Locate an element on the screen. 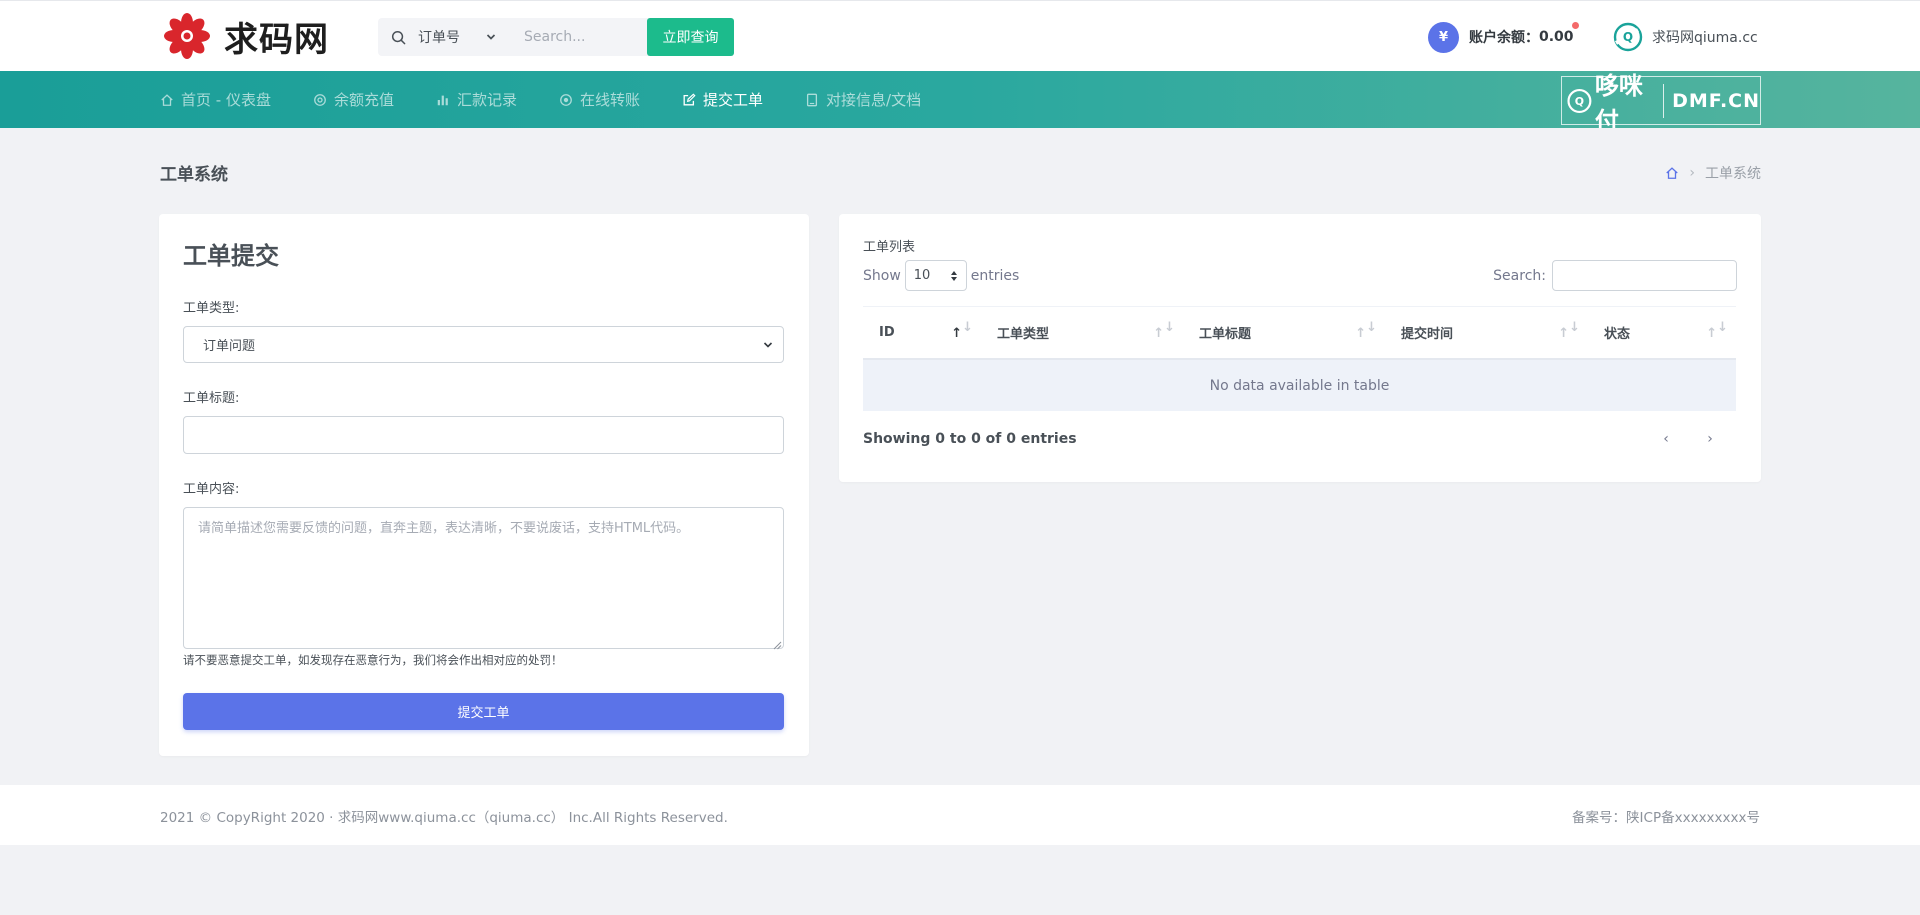  ticket-type-select: 订单问题 is located at coordinates (483, 344).